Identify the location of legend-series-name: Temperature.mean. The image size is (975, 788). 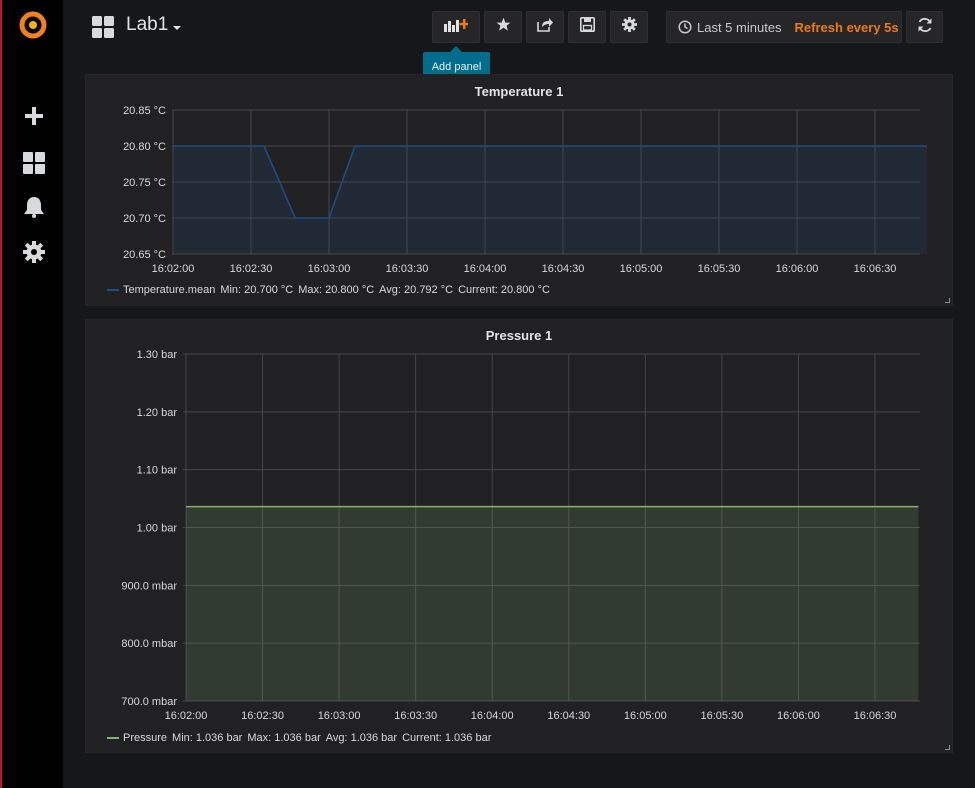
(171, 290).